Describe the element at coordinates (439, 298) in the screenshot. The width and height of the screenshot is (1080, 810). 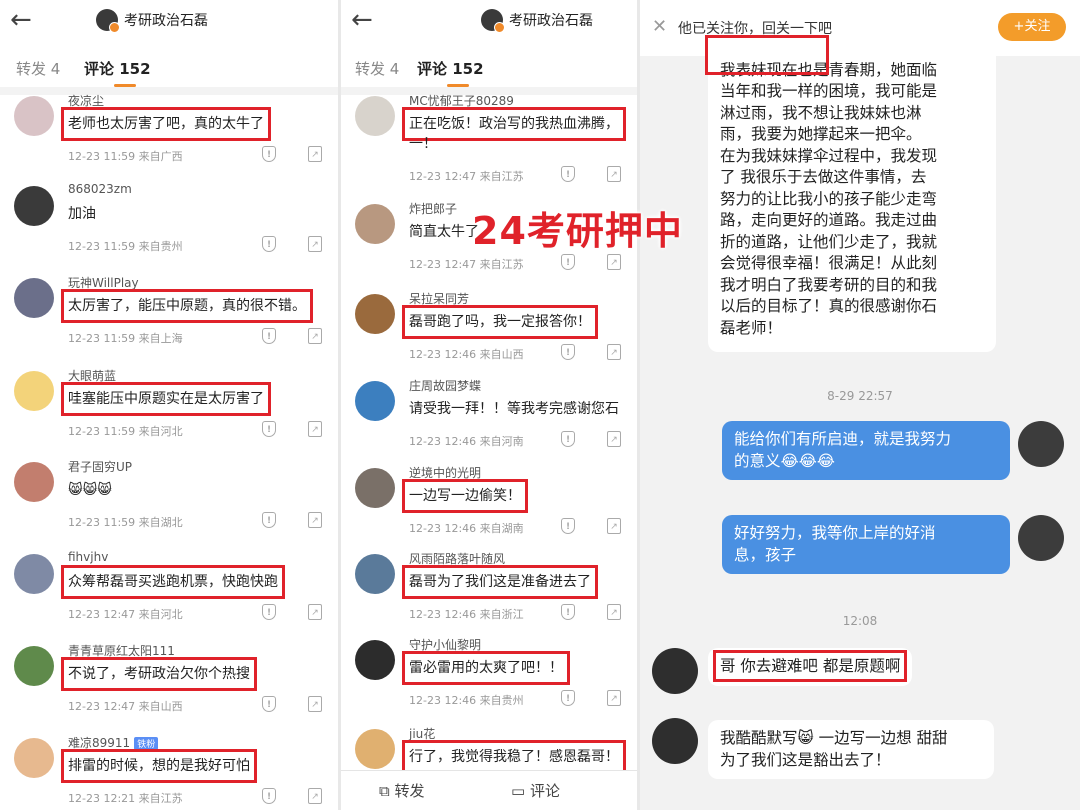
I see `username: 呆拉呆同芳` at that location.